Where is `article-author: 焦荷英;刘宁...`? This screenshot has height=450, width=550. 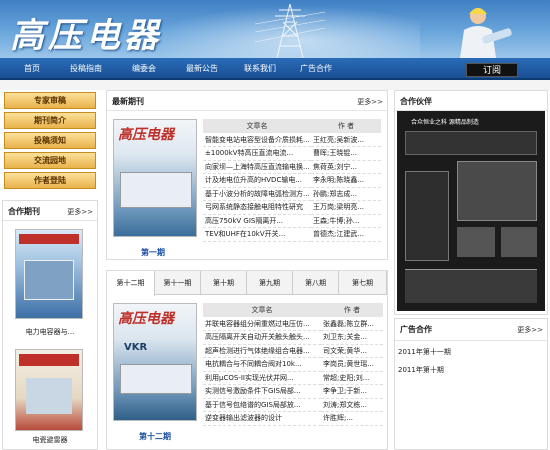
article-author: 焦荷英;刘宁... is located at coordinates (346, 167).